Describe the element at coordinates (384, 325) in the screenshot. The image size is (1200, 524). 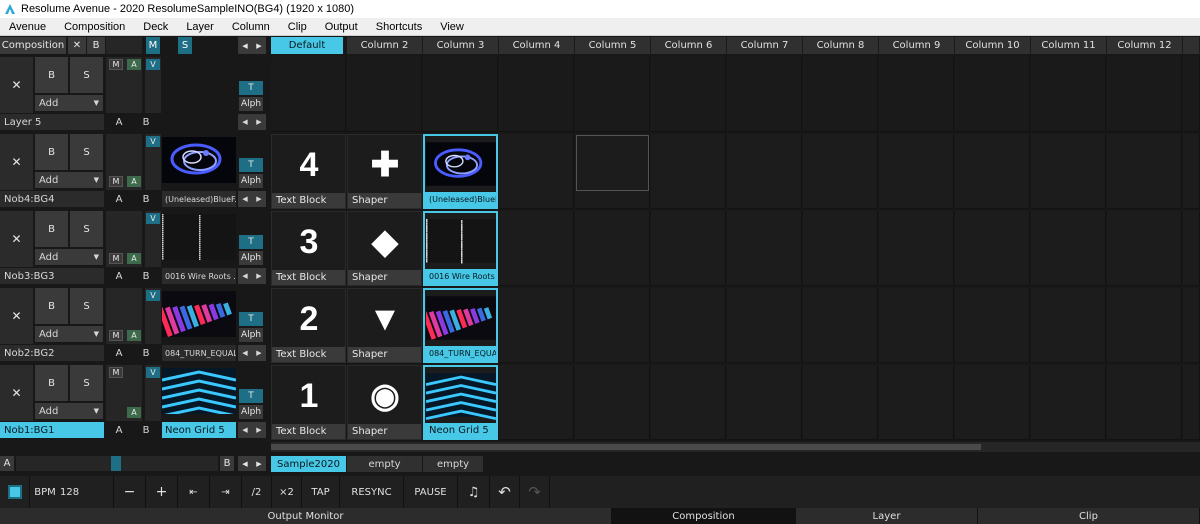
I see `shaper-clip: ▼ Shaper` at that location.